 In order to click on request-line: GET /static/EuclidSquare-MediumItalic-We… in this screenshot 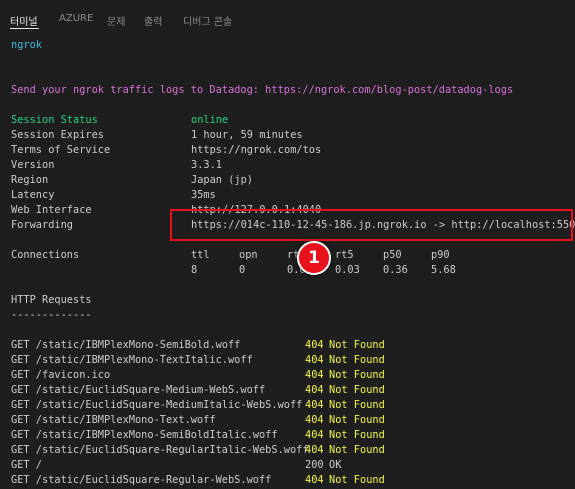, I will do `click(157, 405)`.